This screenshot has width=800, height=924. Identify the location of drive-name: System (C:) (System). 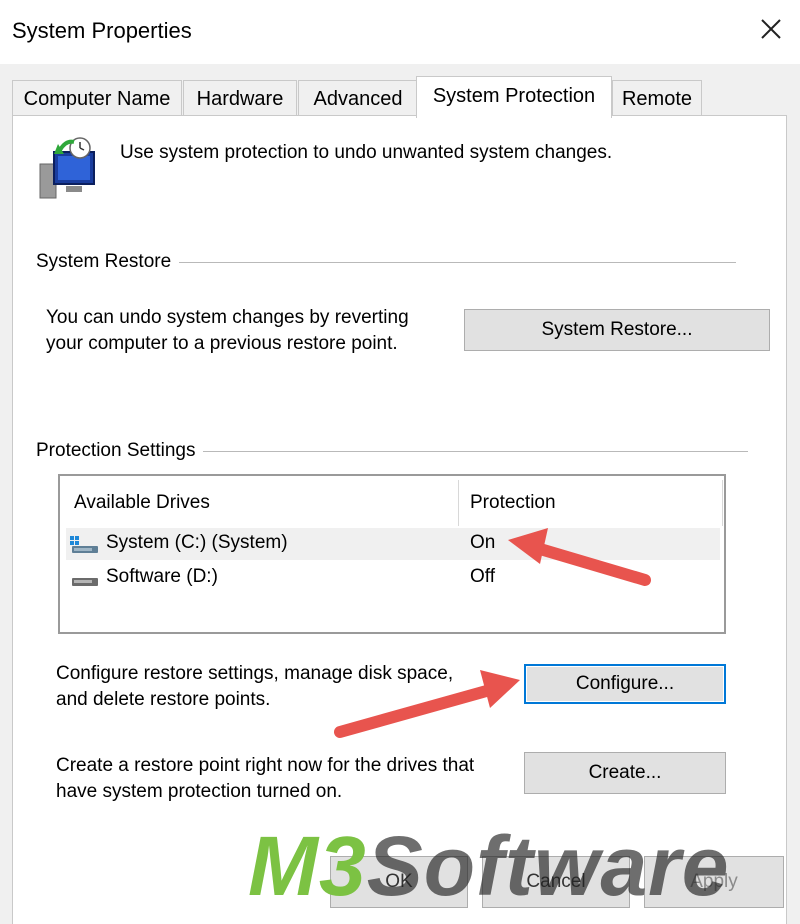
(197, 542).